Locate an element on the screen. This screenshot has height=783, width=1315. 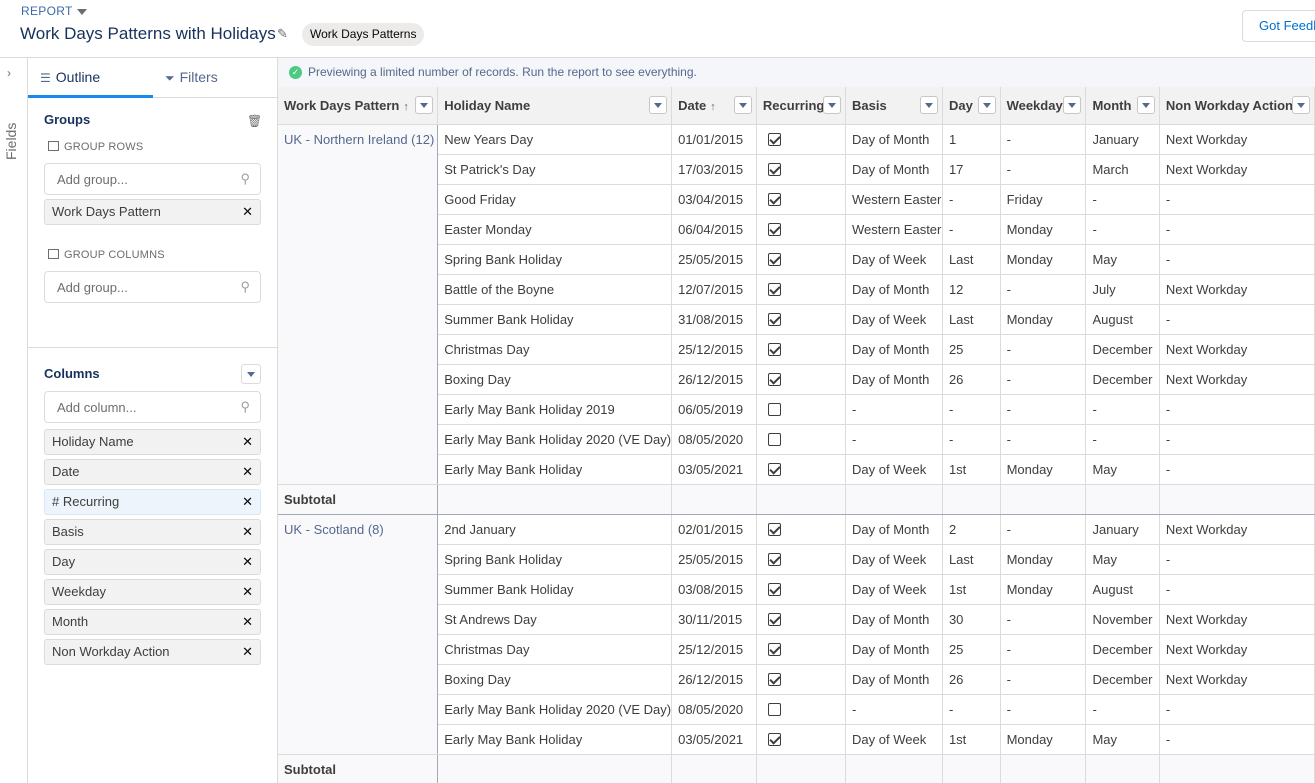
column-chip: Month ✕ is located at coordinates (152, 622).